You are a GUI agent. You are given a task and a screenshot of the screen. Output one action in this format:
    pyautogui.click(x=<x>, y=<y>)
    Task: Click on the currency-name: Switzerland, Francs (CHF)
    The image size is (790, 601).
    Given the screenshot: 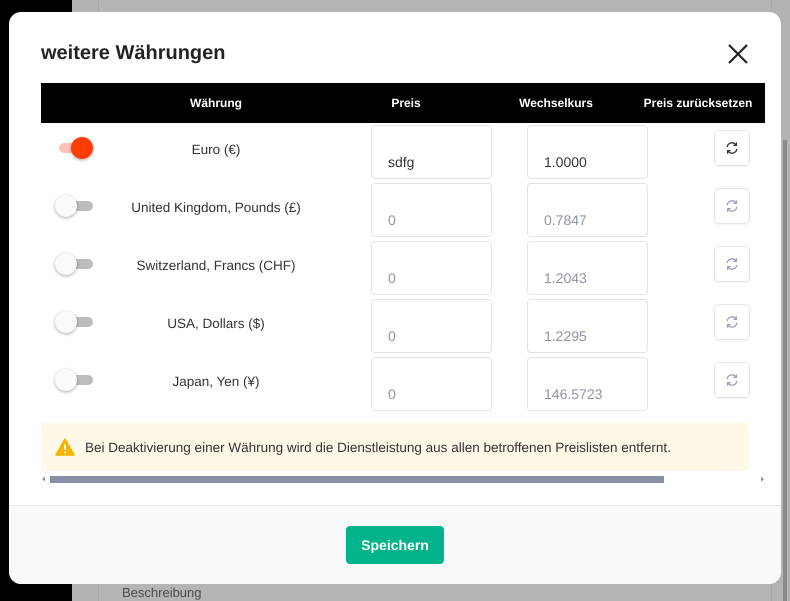 What is the action you would take?
    pyautogui.click(x=216, y=265)
    